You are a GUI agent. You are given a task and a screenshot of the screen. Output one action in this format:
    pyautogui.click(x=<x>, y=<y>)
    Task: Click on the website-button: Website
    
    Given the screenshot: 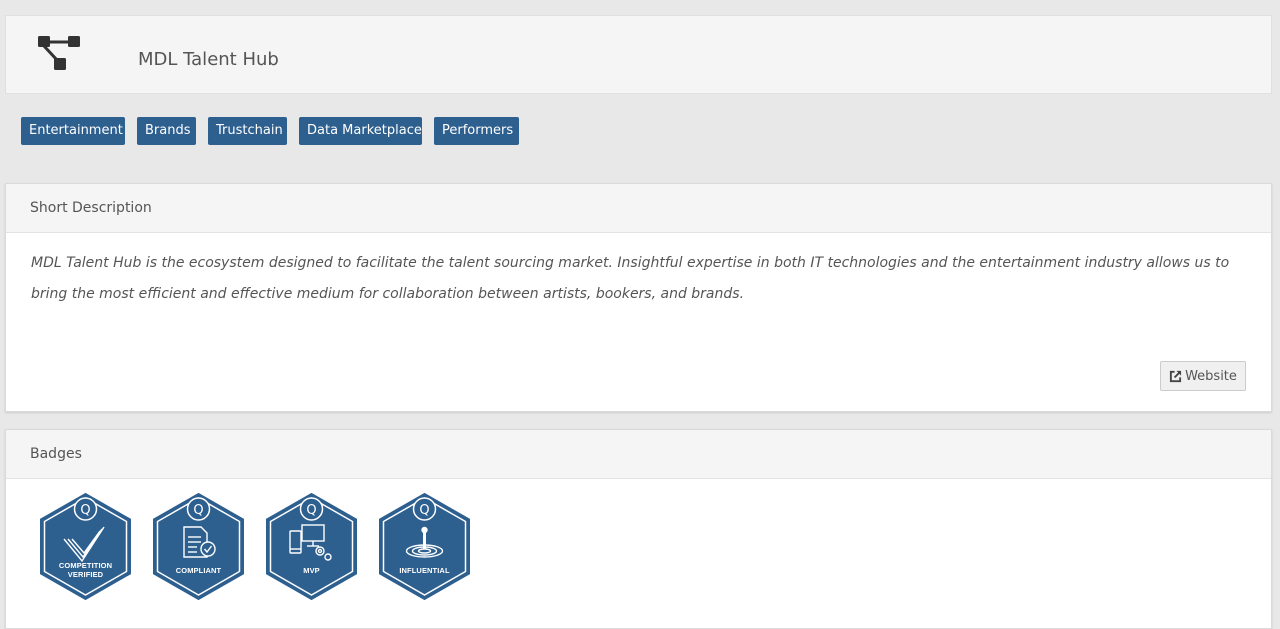 What is the action you would take?
    pyautogui.click(x=1203, y=376)
    